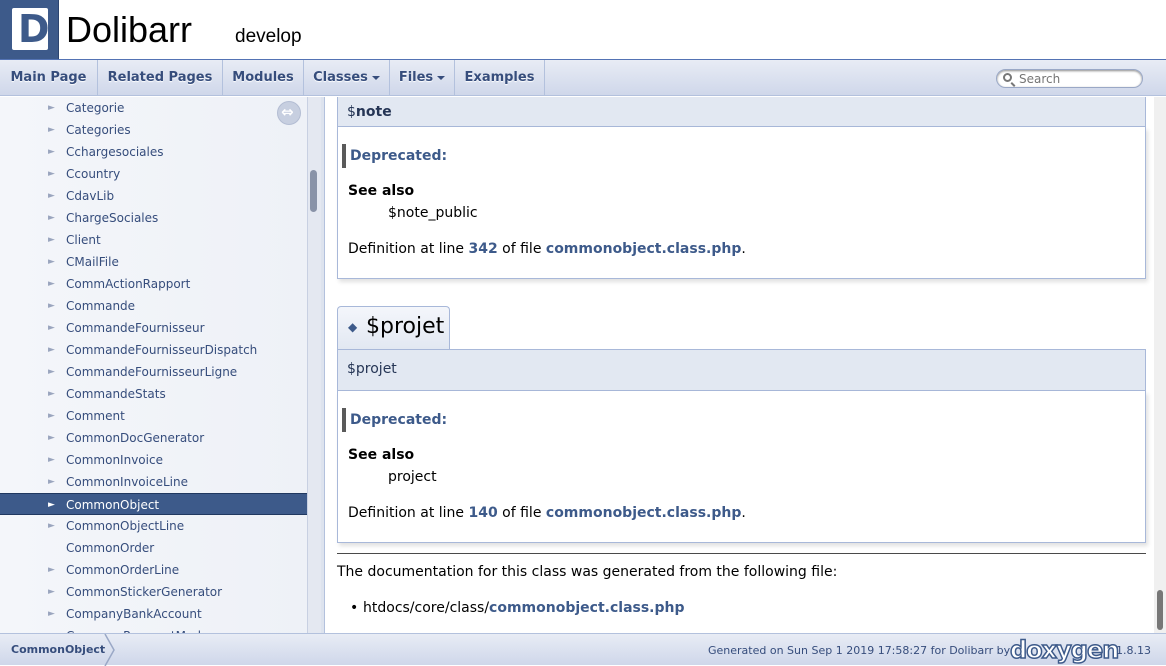  I want to click on tree-item: ► CommonDocGenerator, so click(153, 438).